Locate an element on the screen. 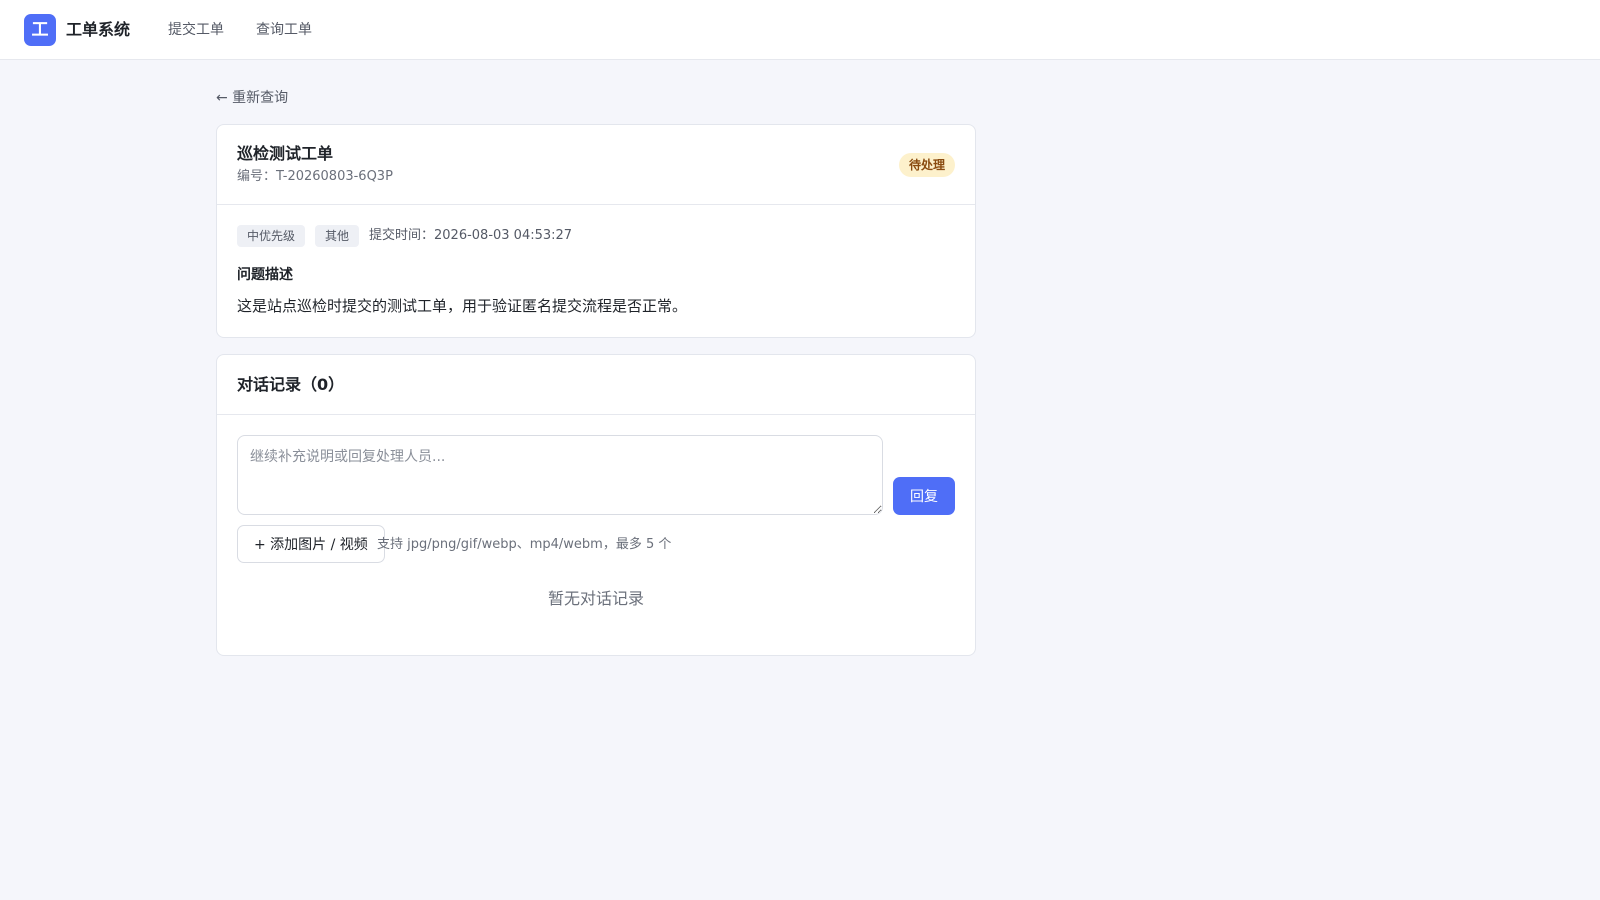 This screenshot has width=1600, height=900. ticket-header: 巡检测试工单 编号：T-20260803-6Q3P 待处理 is located at coordinates (596, 165).